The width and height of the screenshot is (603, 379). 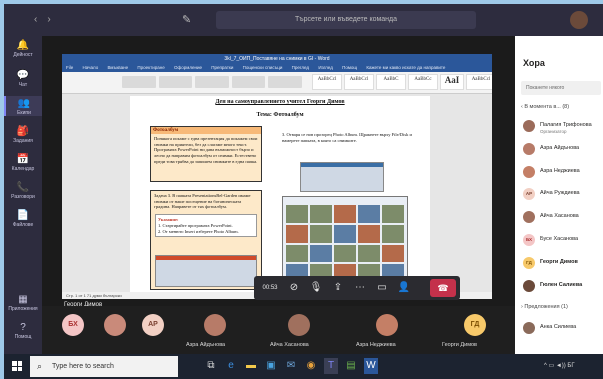 What do you see at coordinates (168, 219) in the screenshot?
I see `note-title: Указание:` at bounding box center [168, 219].